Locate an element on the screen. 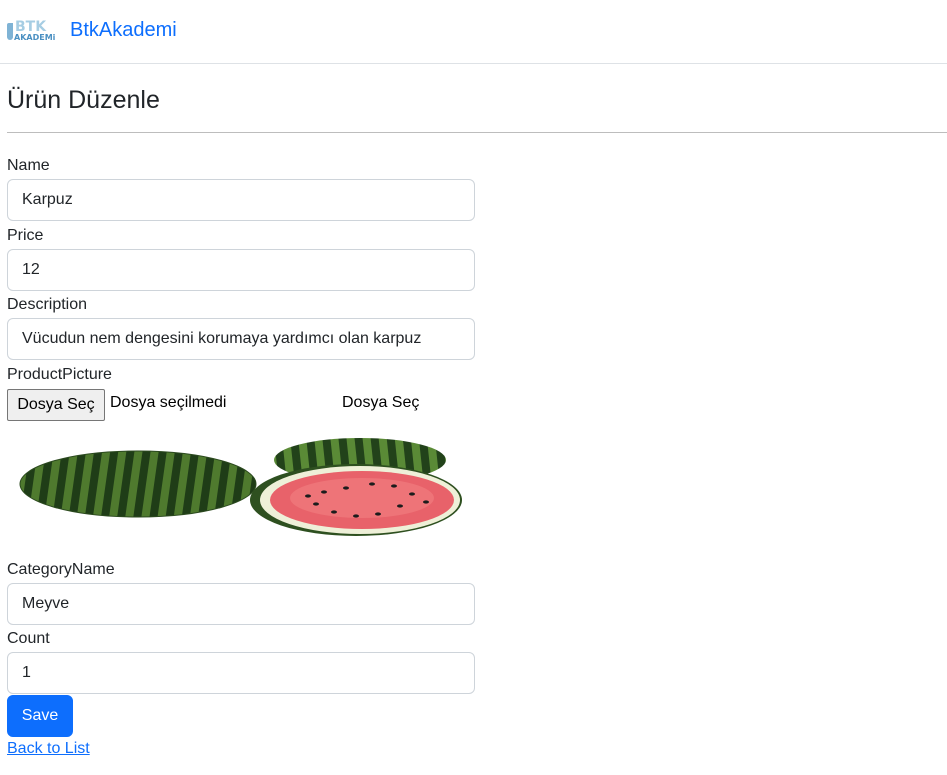  product-picture-label: ProductPicture is located at coordinates (59, 374).